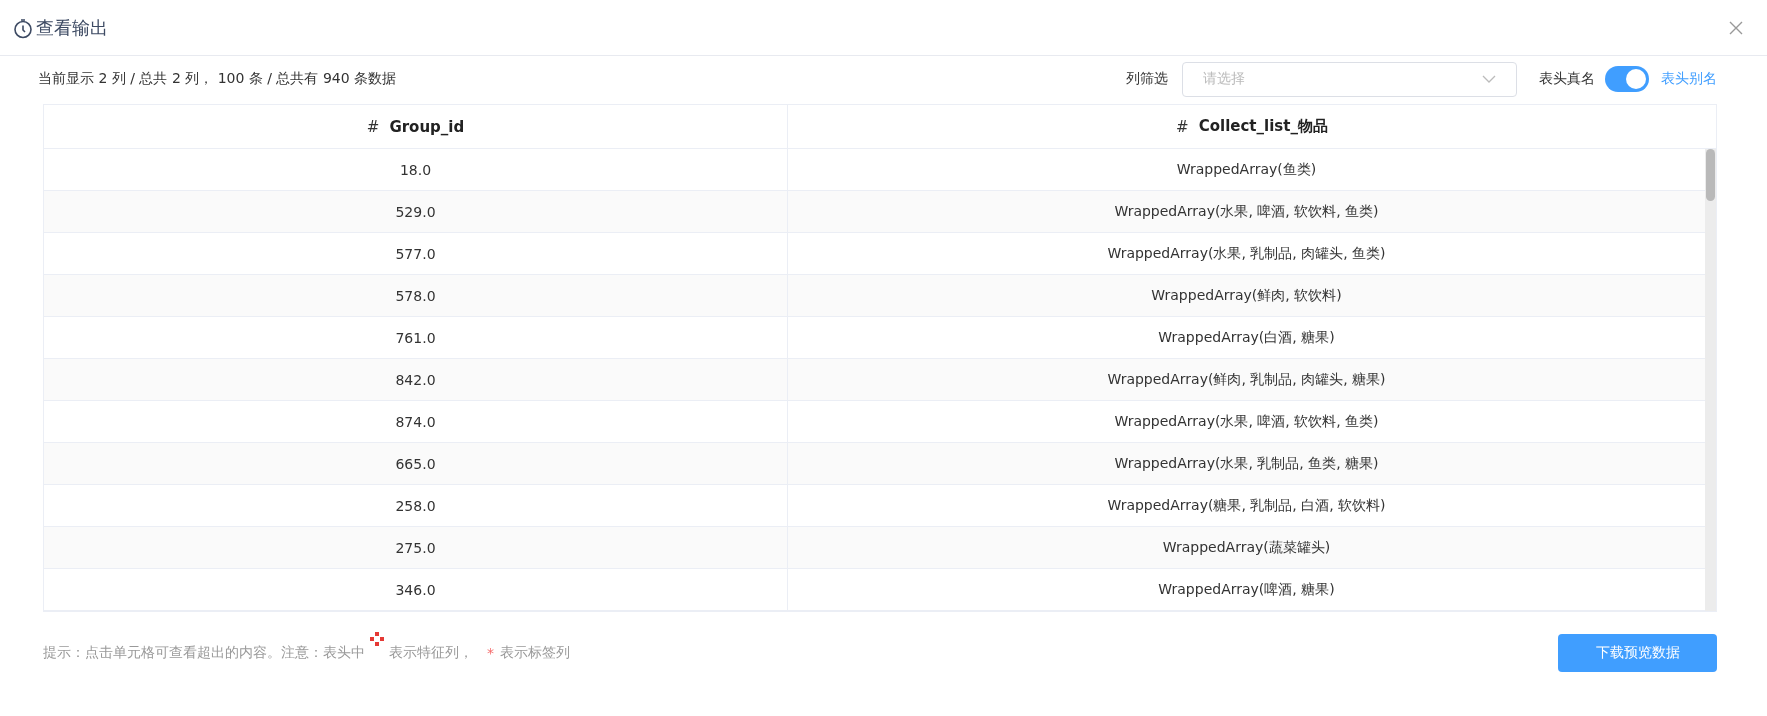 The height and width of the screenshot is (716, 1767). I want to click on toggle-label: 表头别名, so click(1689, 79).